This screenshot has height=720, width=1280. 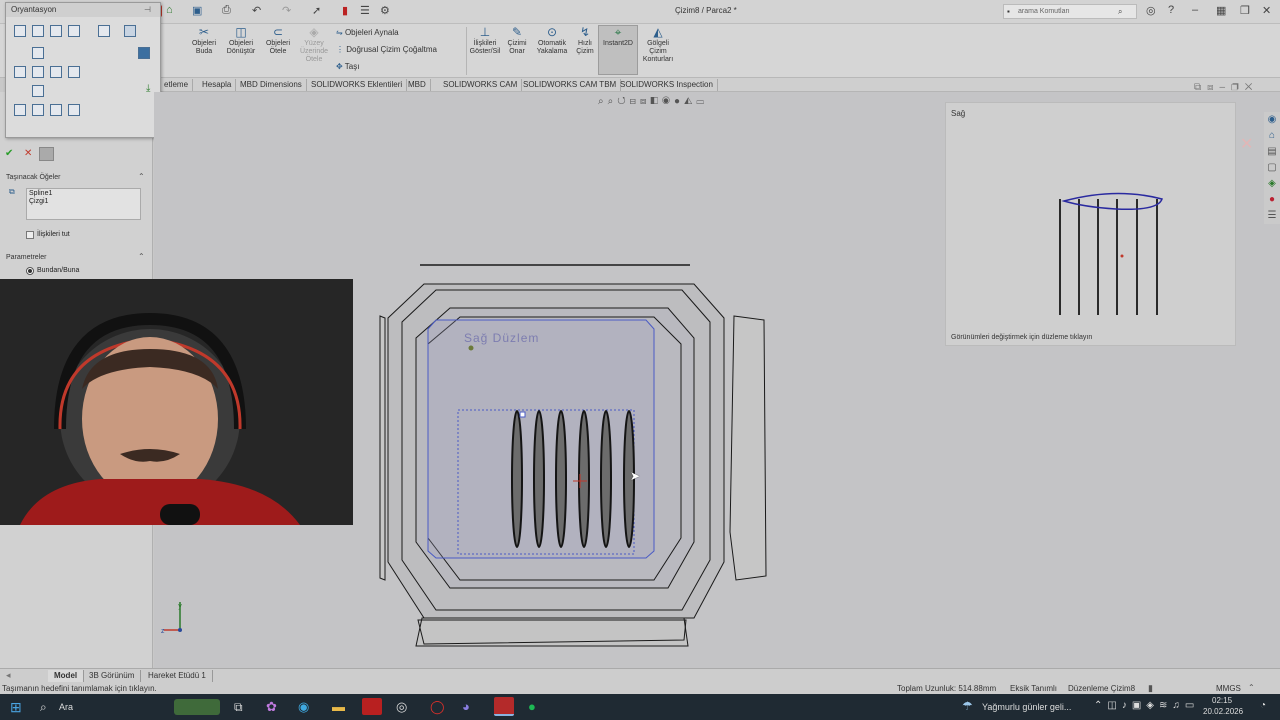 What do you see at coordinates (613, 101) in the screenshot?
I see `zoom-area-icon: ⌕` at bounding box center [613, 101].